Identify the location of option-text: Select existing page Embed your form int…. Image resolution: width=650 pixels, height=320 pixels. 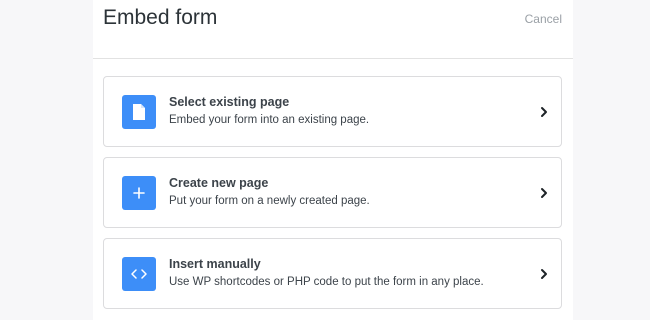
(269, 111).